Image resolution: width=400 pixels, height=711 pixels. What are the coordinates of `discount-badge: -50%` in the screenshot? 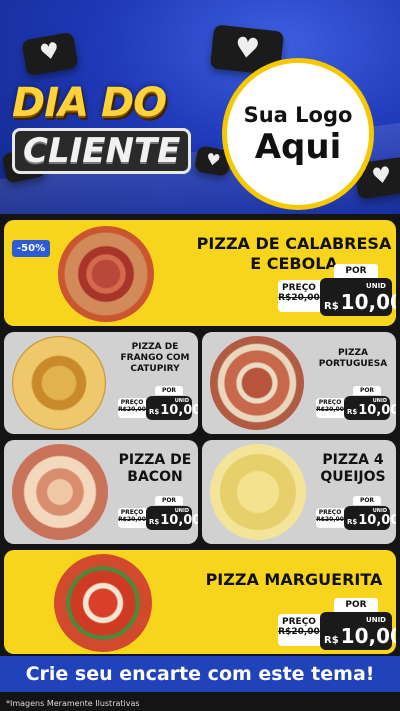 It's located at (31, 248).